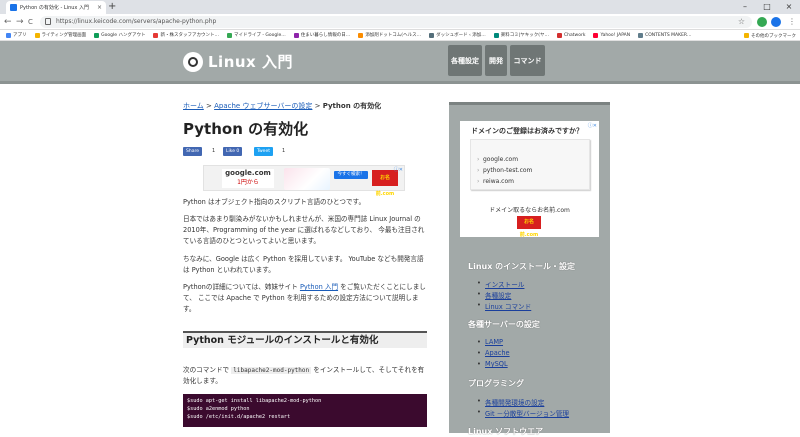 The width and height of the screenshot is (800, 437). Describe the element at coordinates (214, 151) in the screenshot. I see `facebook-share-count: 1` at that location.